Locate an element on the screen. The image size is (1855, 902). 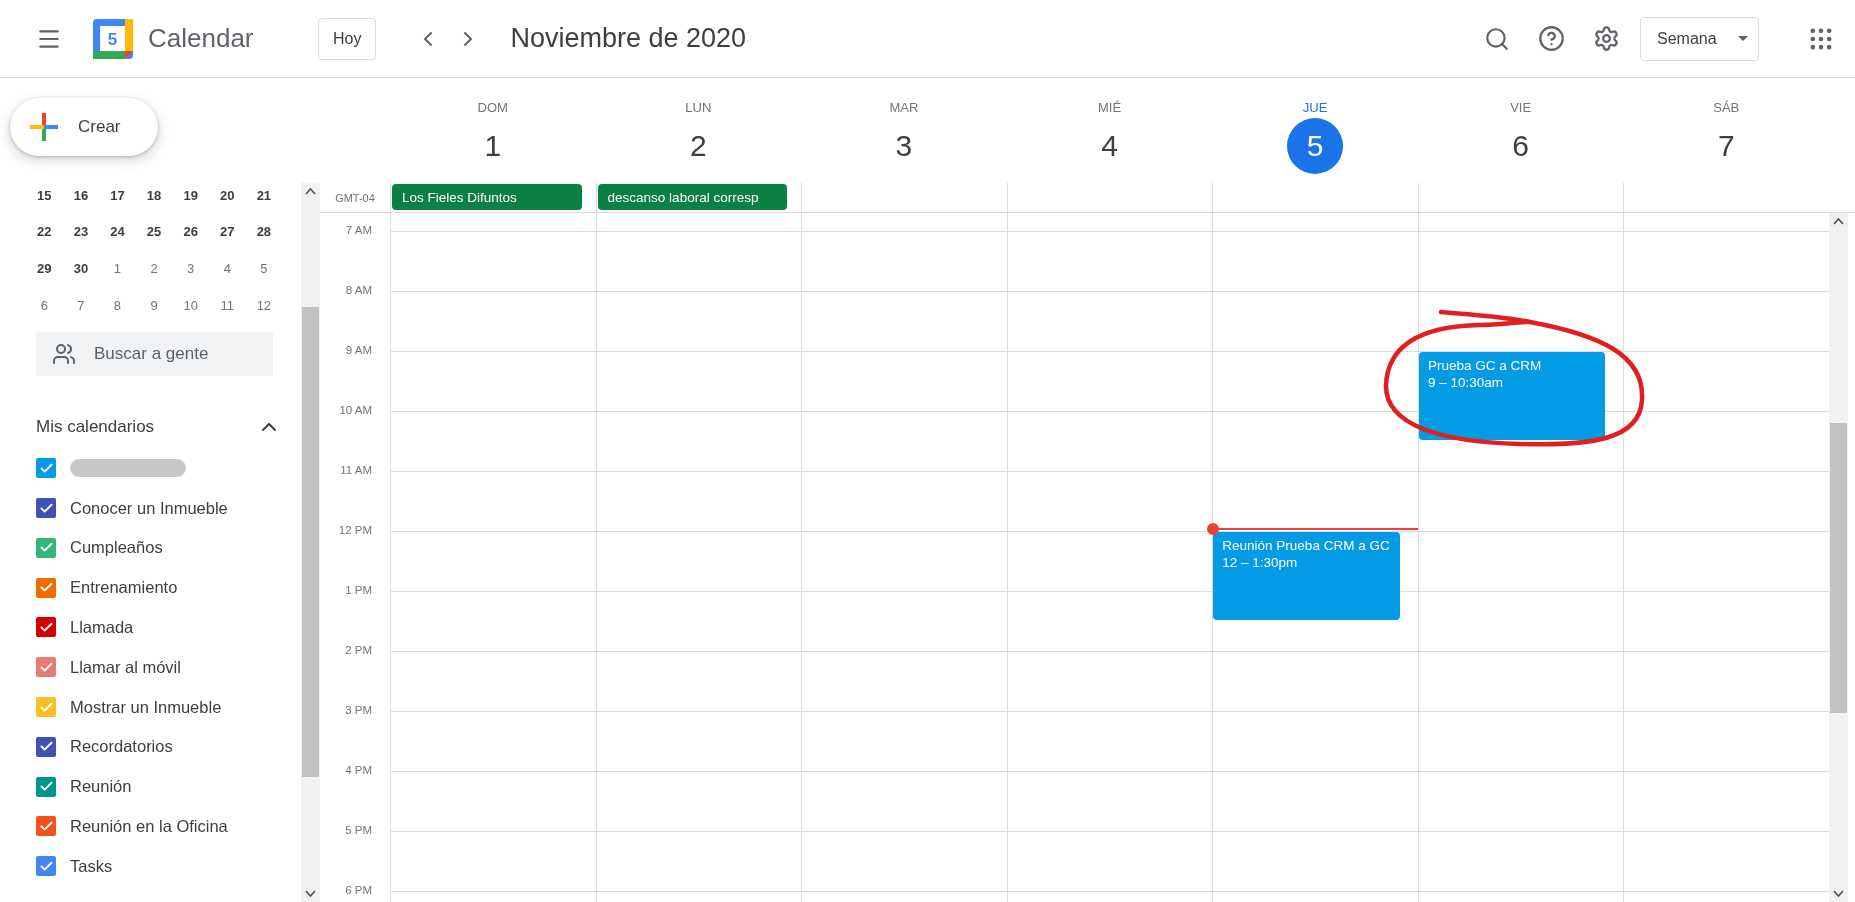
day-number: 4 is located at coordinates (1109, 146).